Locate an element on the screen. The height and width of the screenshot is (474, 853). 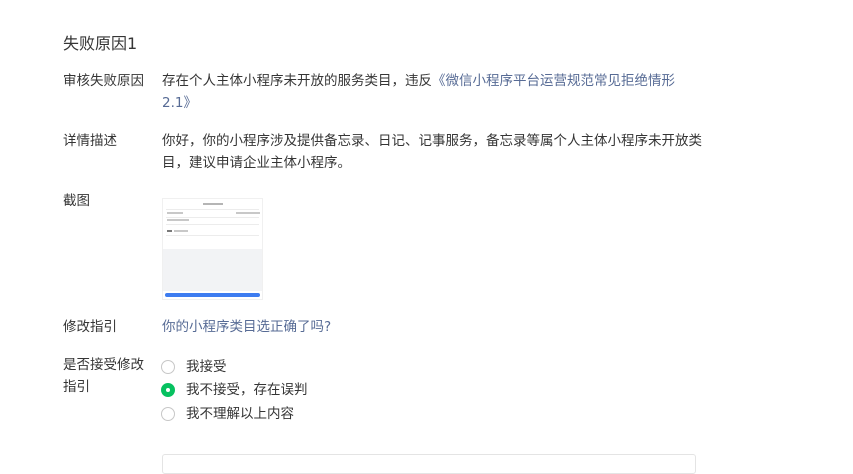
radio-button-checked is located at coordinates (168, 390).